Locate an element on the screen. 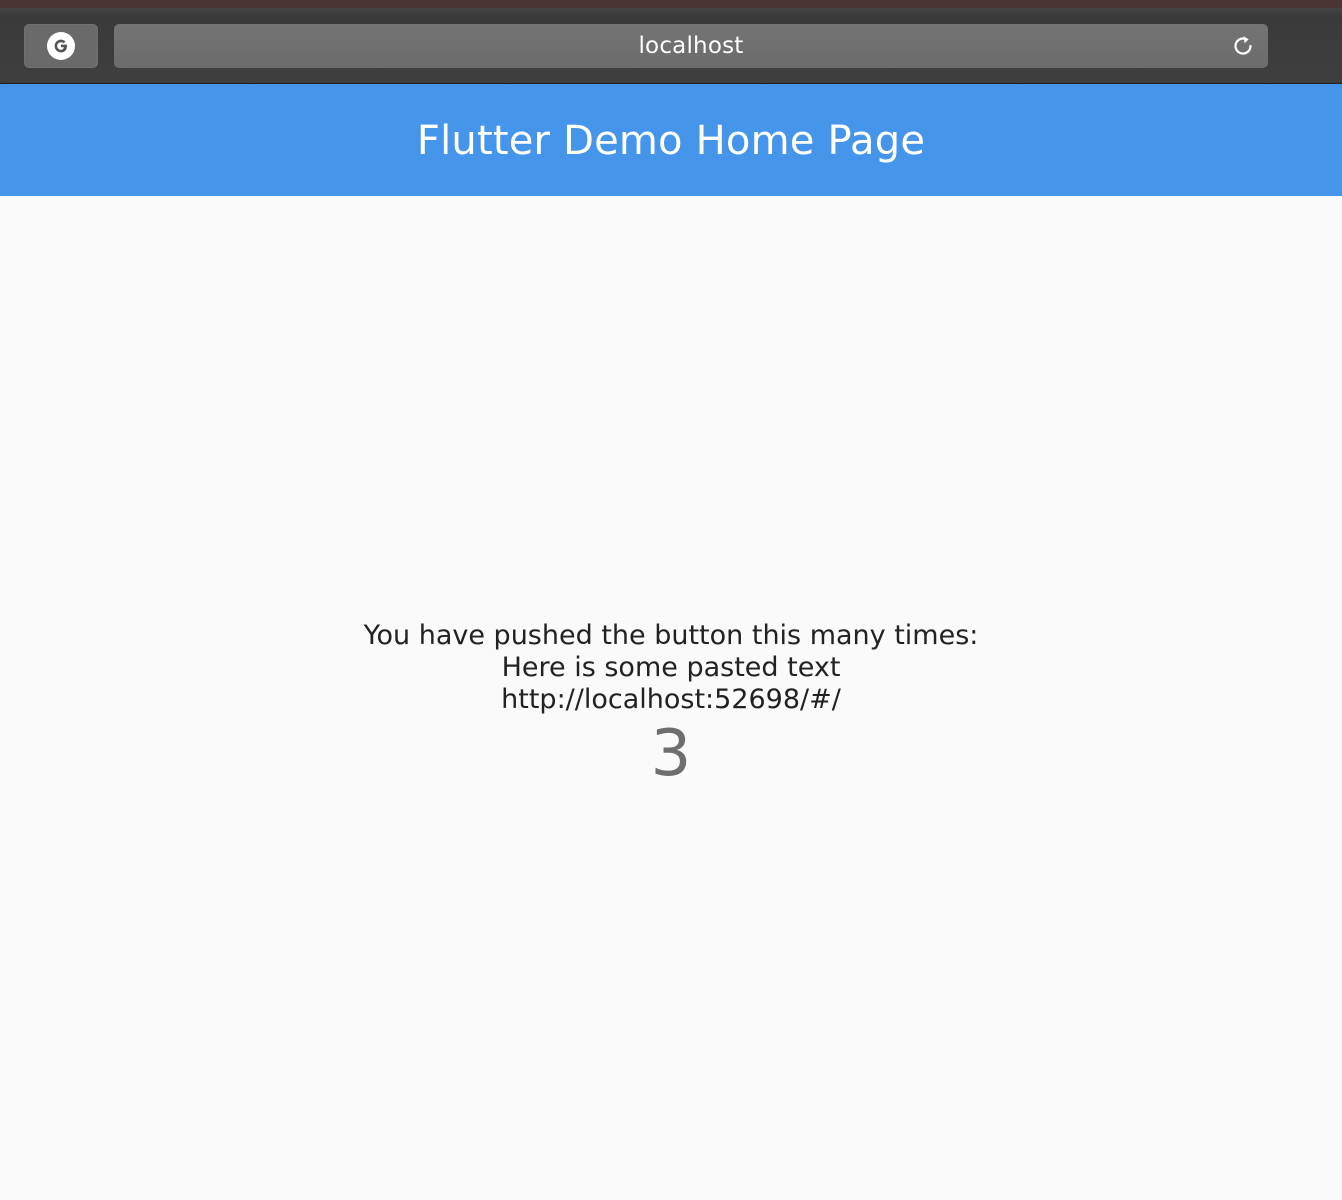 Image resolution: width=1342 pixels, height=1200 pixels. google-button is located at coordinates (61, 46).